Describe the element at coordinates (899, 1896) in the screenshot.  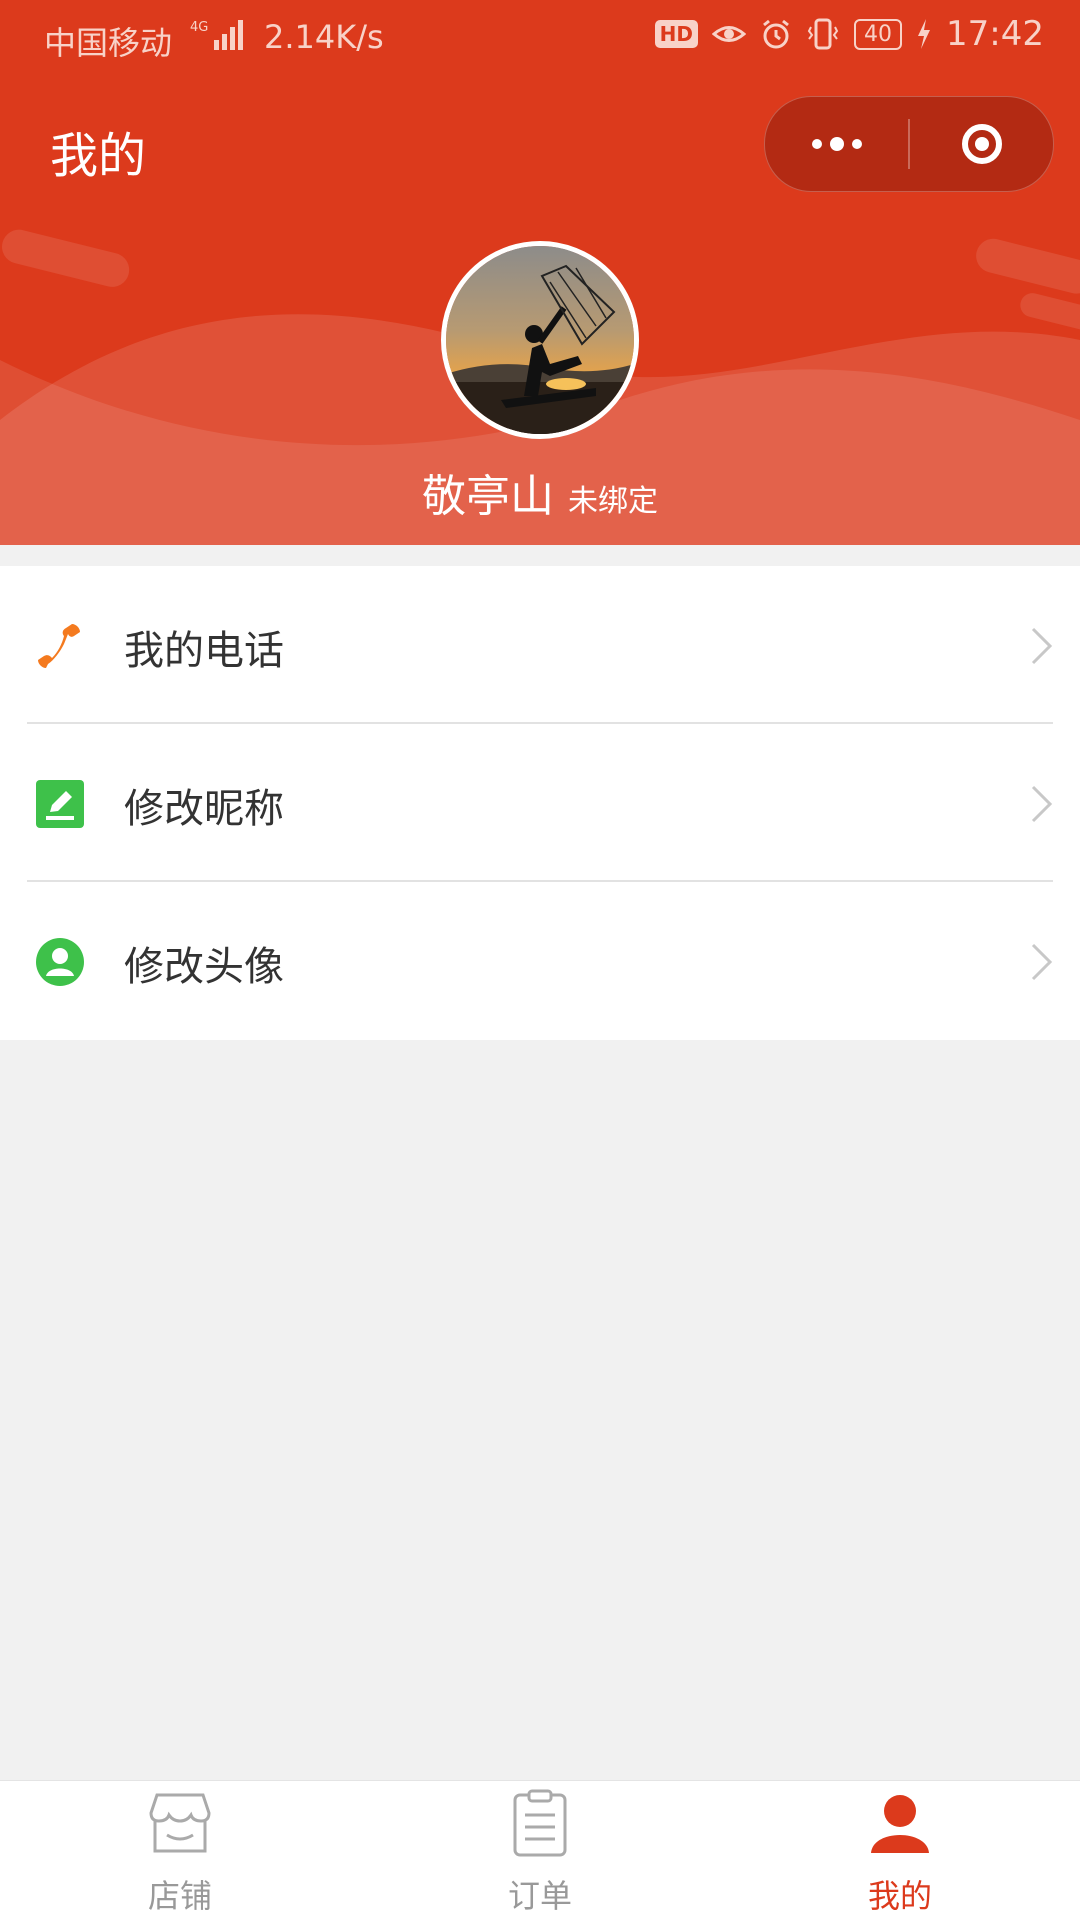
I see `tab-label: 我的` at that location.